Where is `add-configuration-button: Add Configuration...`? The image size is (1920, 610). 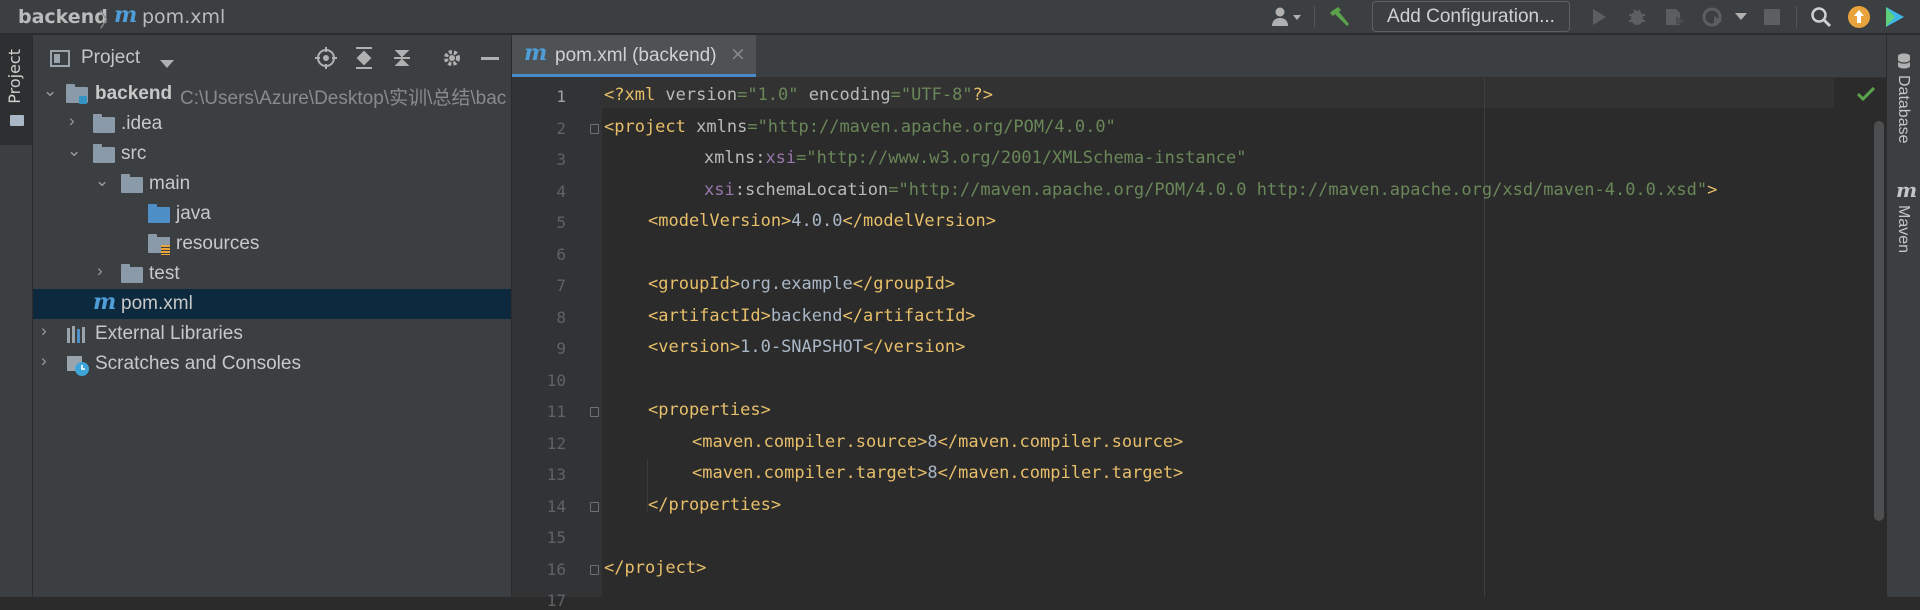 add-configuration-button: Add Configuration... is located at coordinates (1471, 16).